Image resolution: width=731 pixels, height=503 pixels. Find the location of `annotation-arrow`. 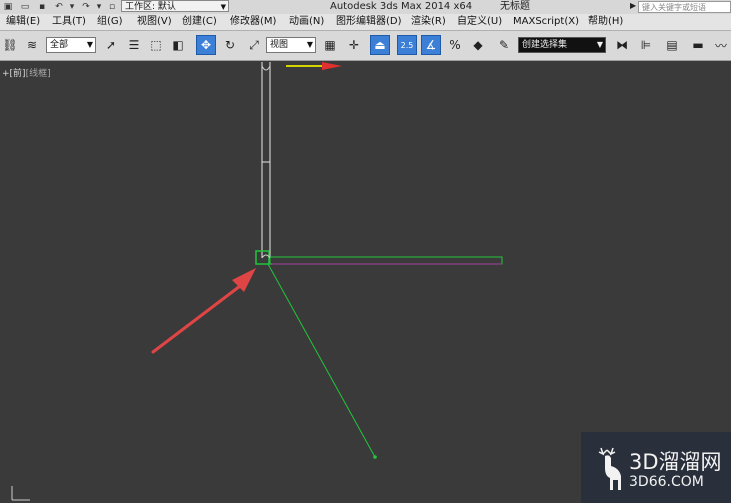

annotation-arrow is located at coordinates (203, 311).